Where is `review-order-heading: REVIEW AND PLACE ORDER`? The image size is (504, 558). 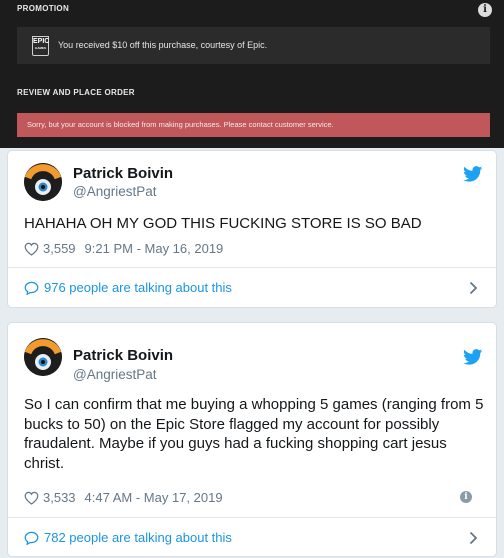 review-order-heading: REVIEW AND PLACE ORDER is located at coordinates (76, 92).